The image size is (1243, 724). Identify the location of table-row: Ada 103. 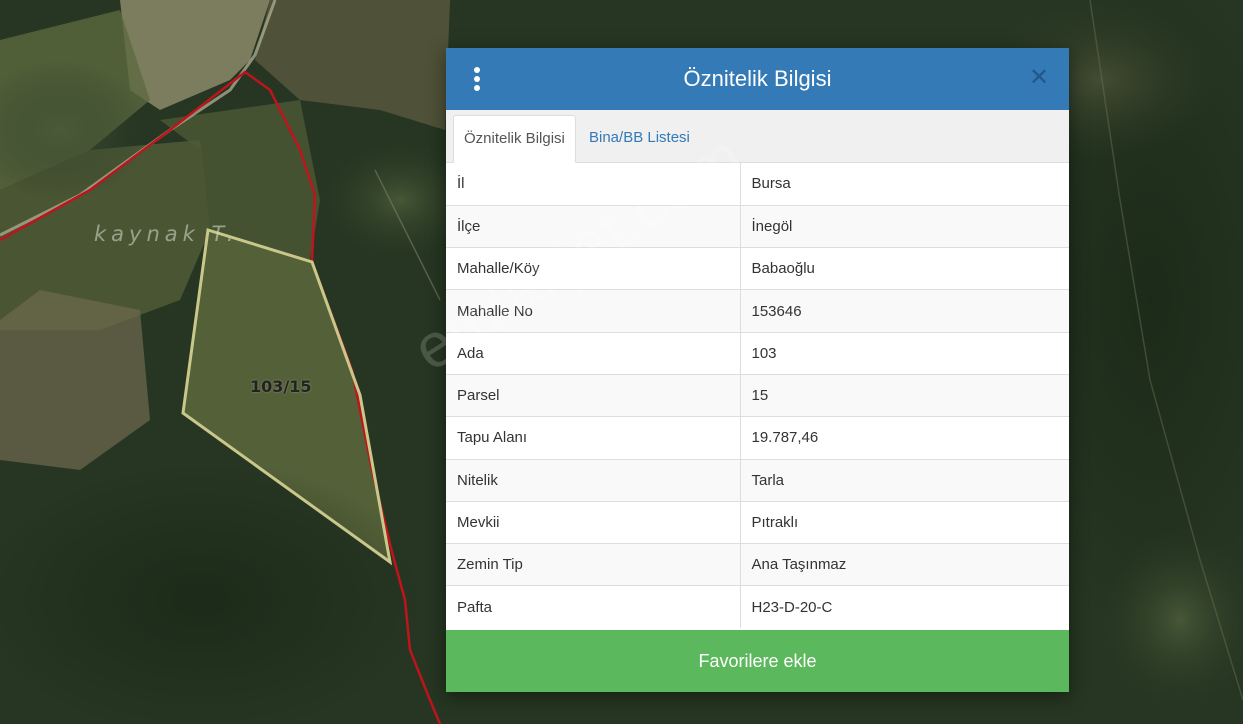
(757, 353).